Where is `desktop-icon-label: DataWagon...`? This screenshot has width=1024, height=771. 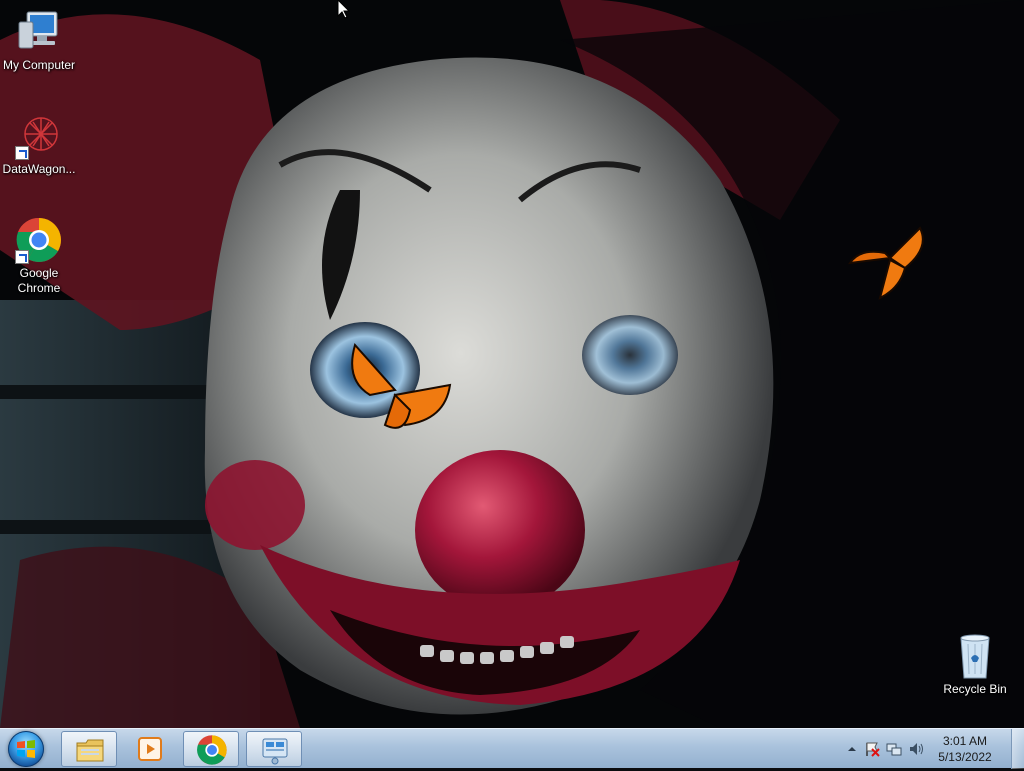 desktop-icon-label: DataWagon... is located at coordinates (39, 169).